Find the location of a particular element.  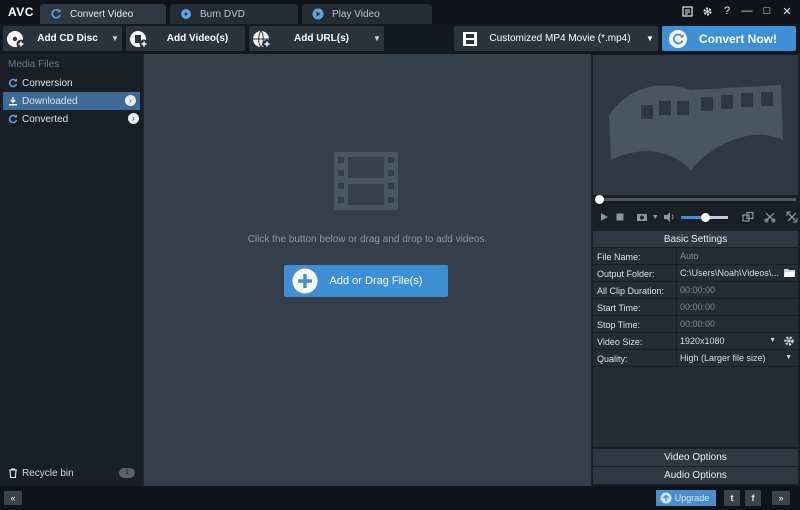

volume-icon is located at coordinates (669, 217).